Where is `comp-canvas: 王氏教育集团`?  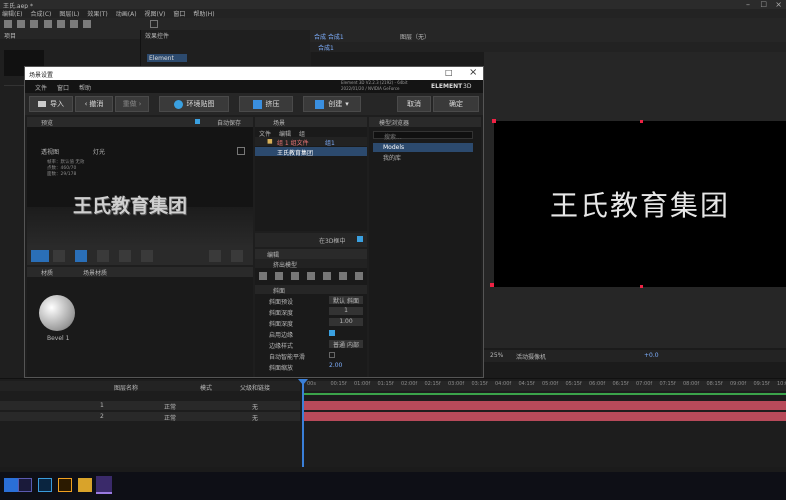 comp-canvas: 王氏教育集团 is located at coordinates (640, 204).